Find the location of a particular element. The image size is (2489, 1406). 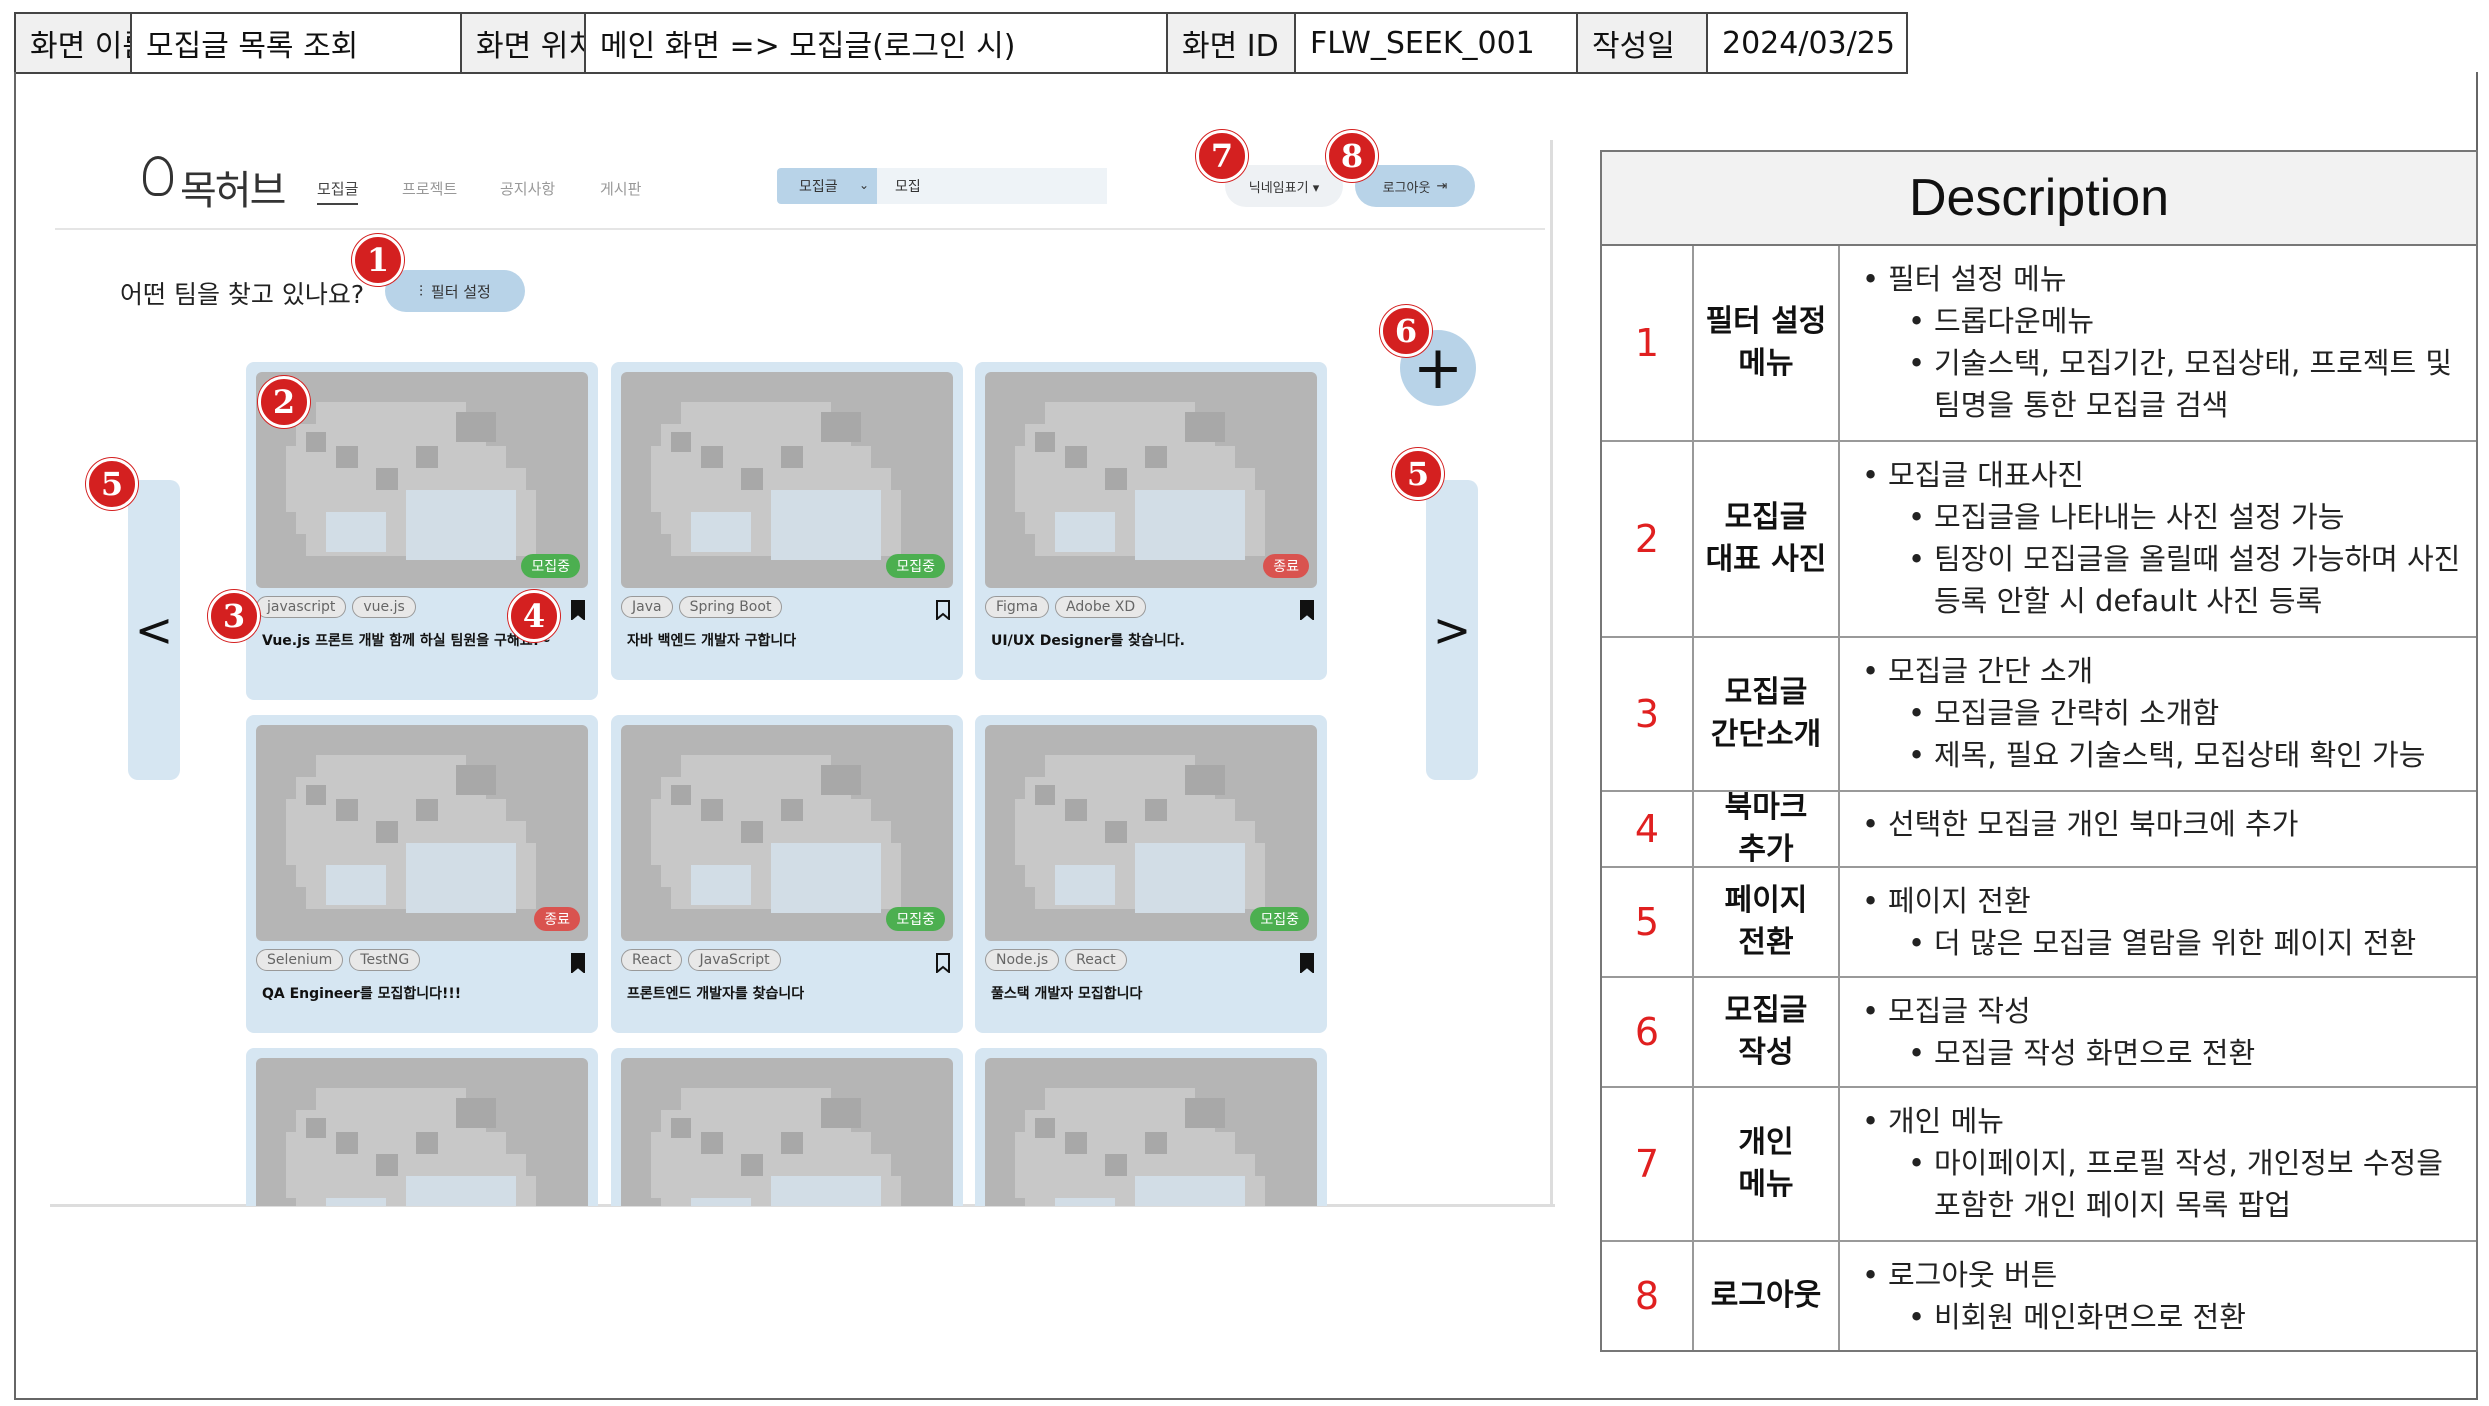

screen-id-label: 화면 ID is located at coordinates (1232, 43).